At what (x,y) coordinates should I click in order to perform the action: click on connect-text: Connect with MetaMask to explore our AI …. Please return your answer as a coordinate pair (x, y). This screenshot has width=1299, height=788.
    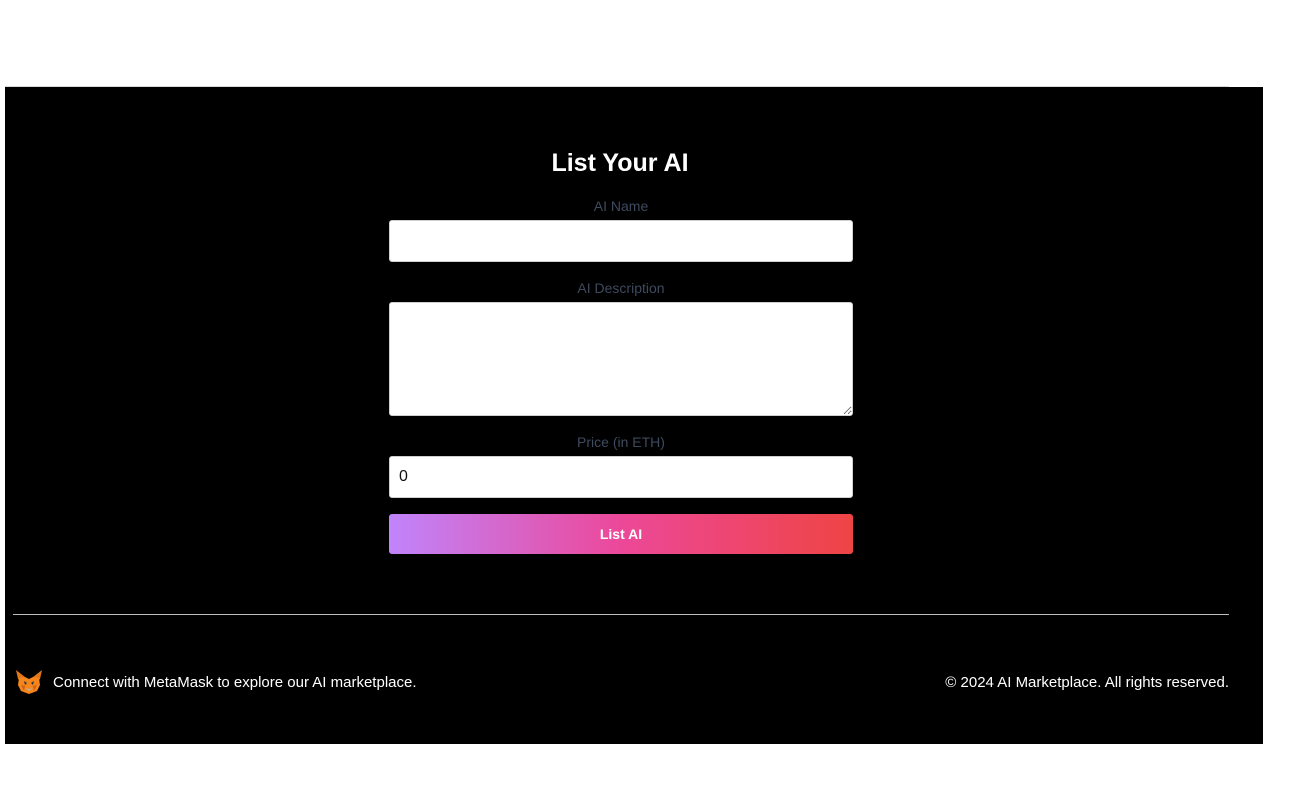
    Looking at the image, I should click on (235, 682).